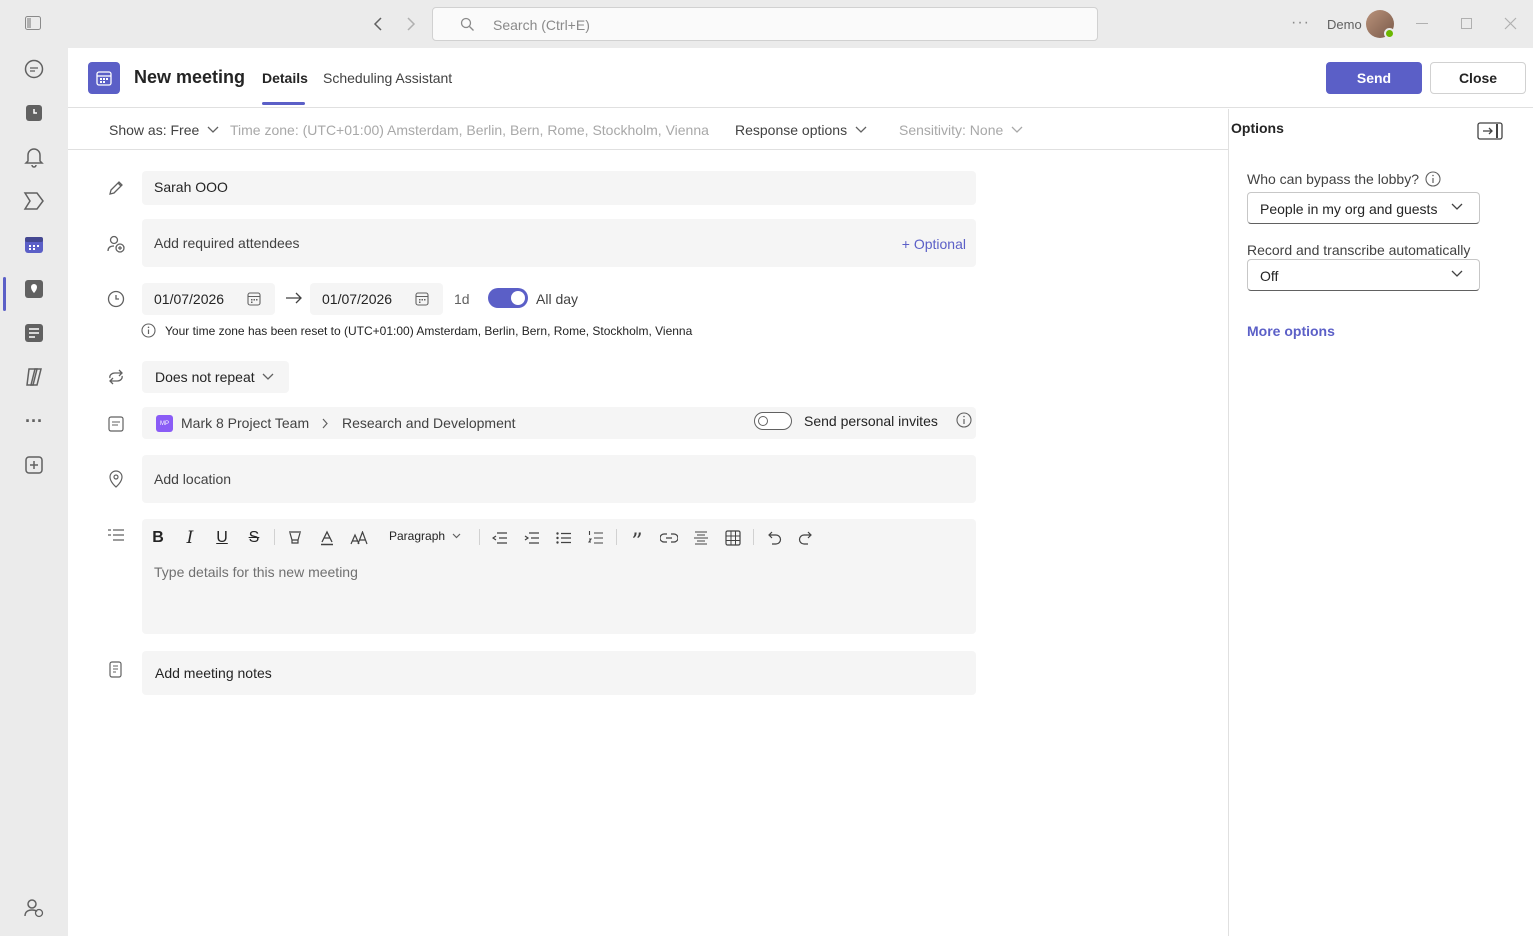 The height and width of the screenshot is (936, 1533). I want to click on chat-icon, so click(34, 69).